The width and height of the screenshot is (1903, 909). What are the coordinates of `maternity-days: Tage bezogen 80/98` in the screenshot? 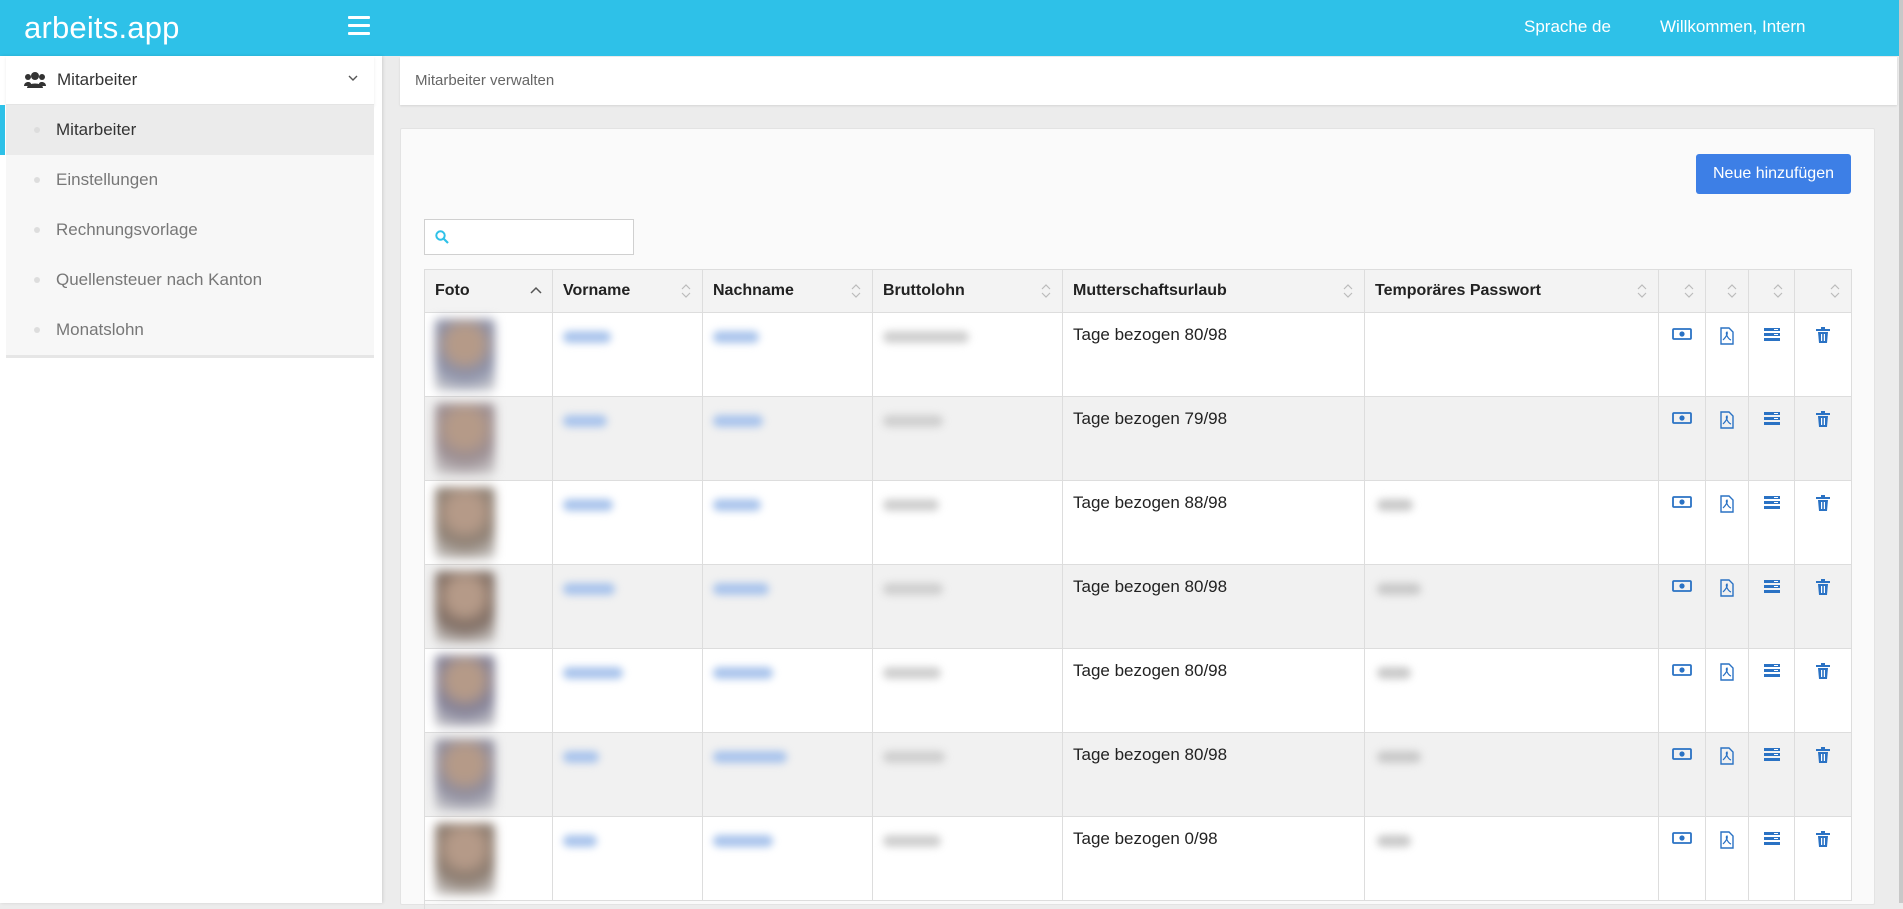 It's located at (1150, 586).